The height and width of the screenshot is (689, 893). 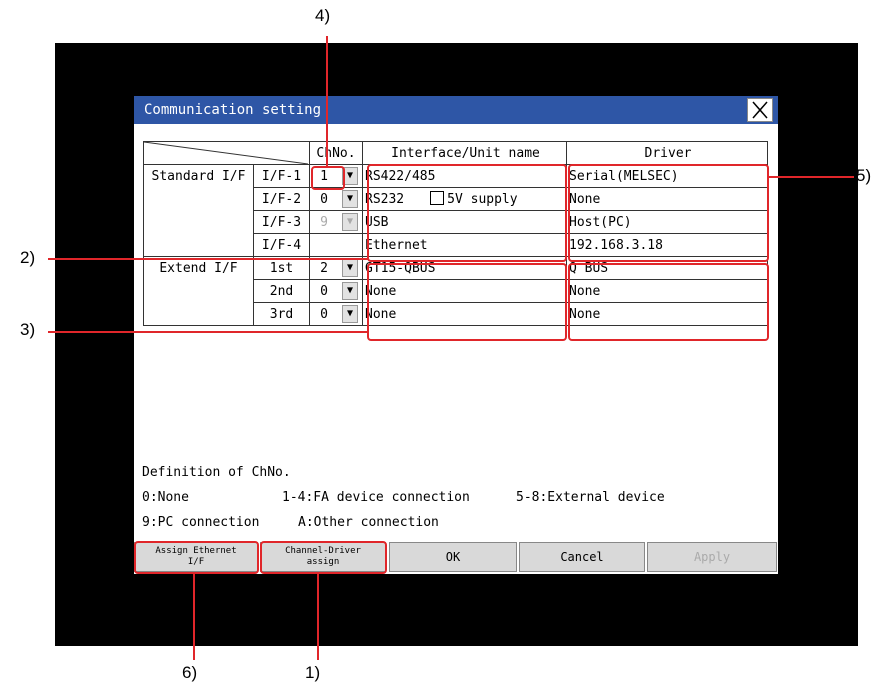 What do you see at coordinates (28, 329) in the screenshot?
I see `callout-3: 3)` at bounding box center [28, 329].